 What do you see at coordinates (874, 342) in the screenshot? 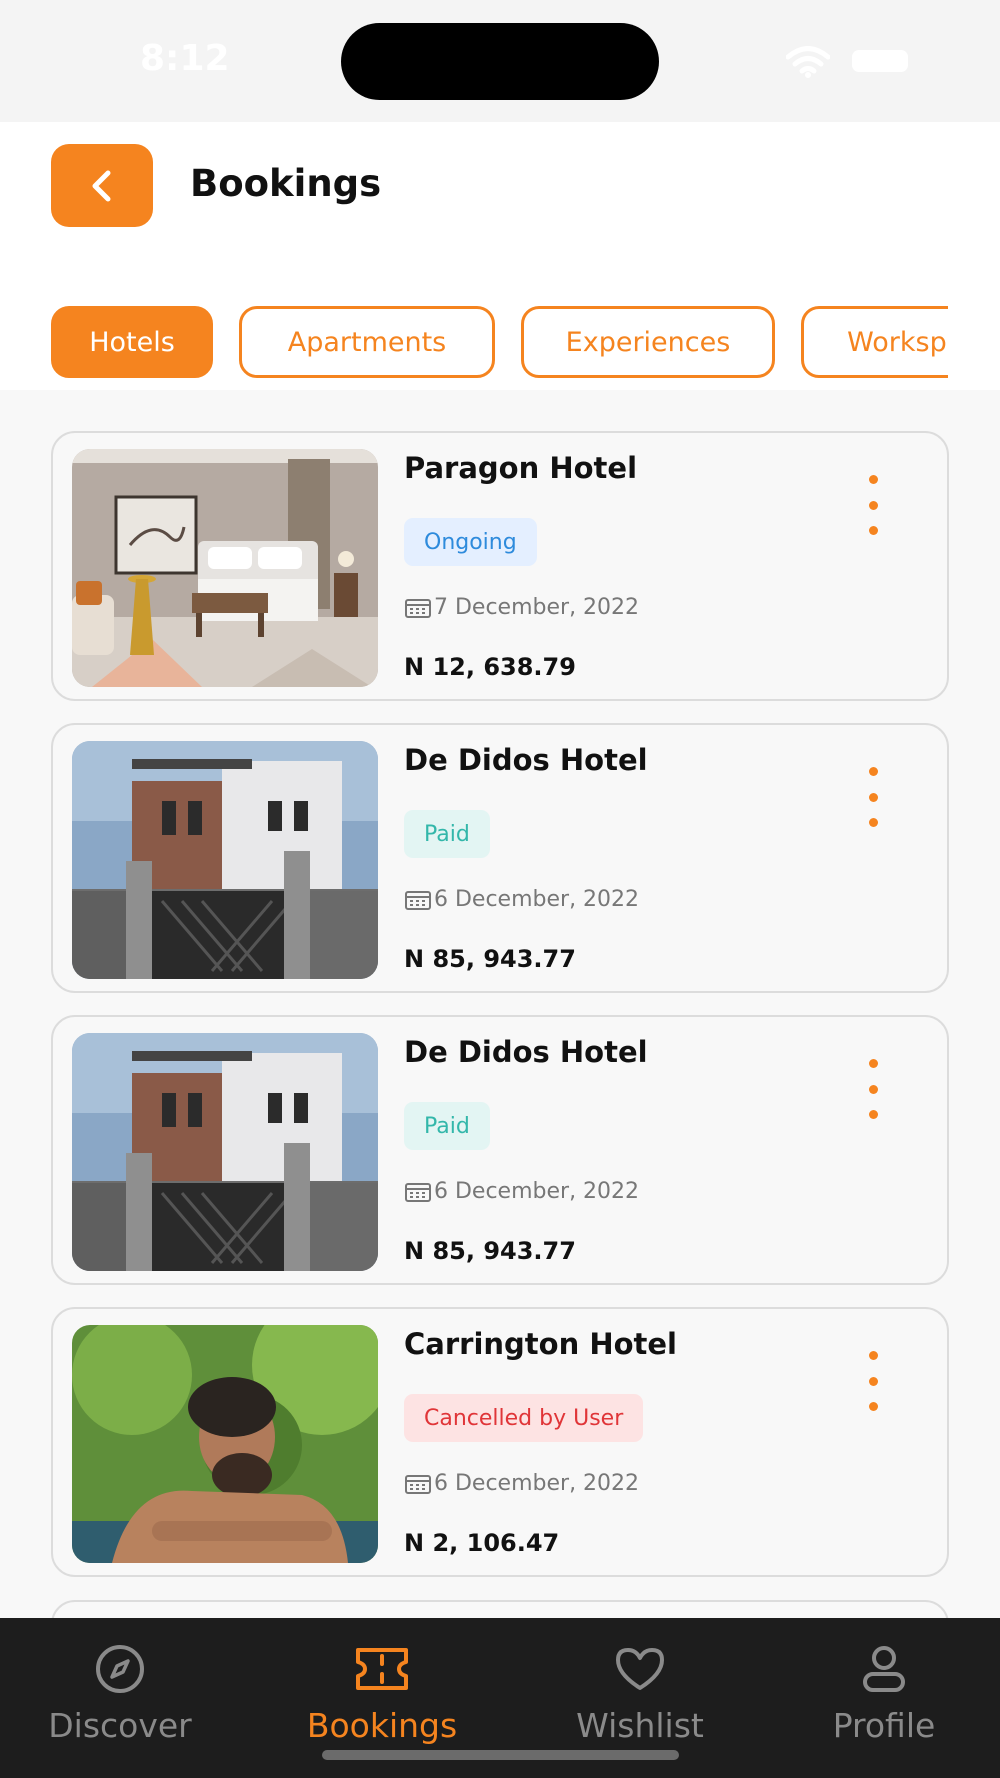
I see `tab-workspaces: Workspaces` at bounding box center [874, 342].